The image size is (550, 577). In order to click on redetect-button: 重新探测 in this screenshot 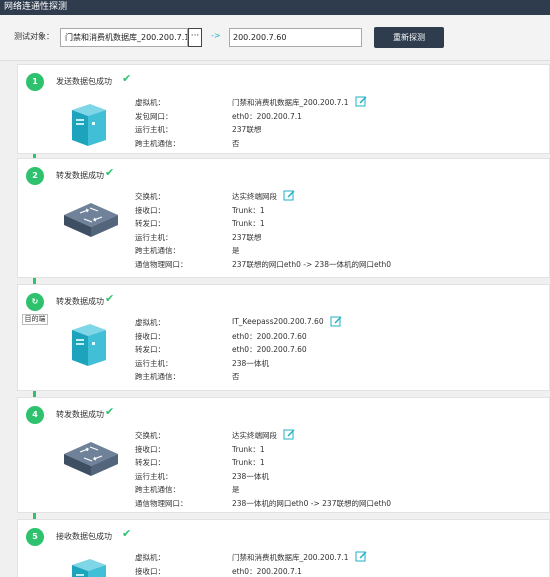, I will do `click(409, 37)`.